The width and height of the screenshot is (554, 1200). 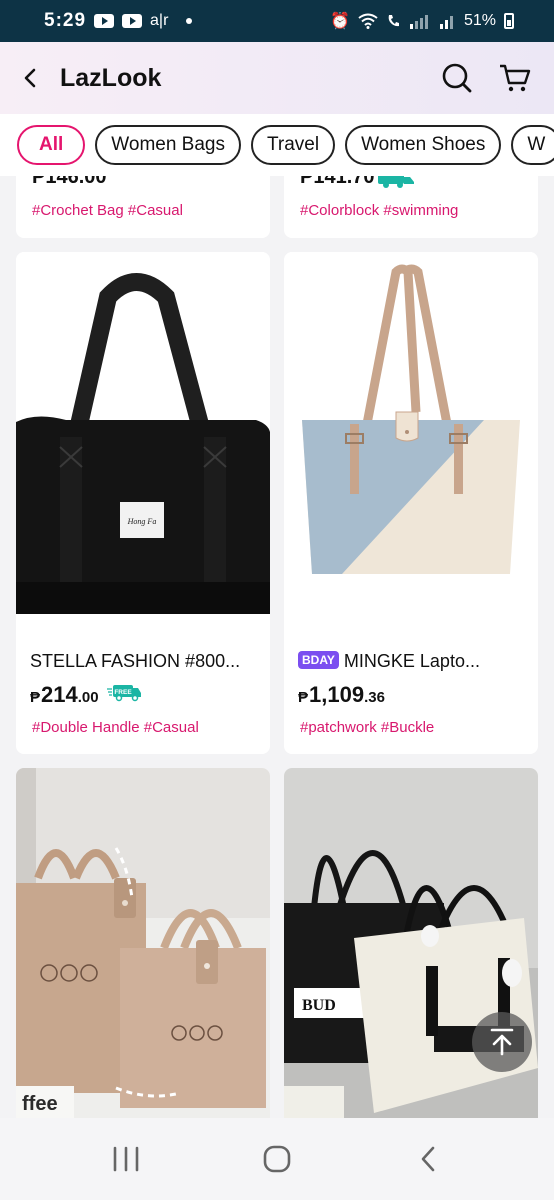 I want to click on bday-badge: BDAY, so click(x=318, y=660).